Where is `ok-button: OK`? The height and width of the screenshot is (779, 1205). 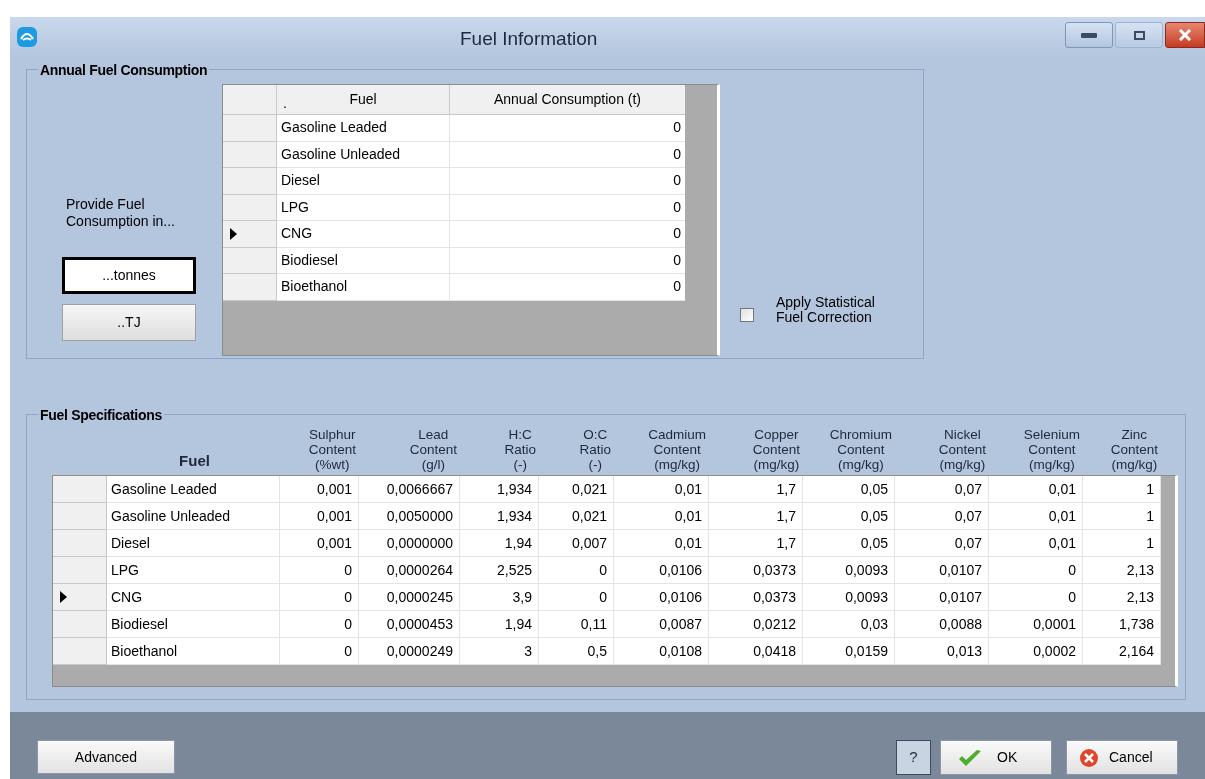
ok-button: OK is located at coordinates (996, 757).